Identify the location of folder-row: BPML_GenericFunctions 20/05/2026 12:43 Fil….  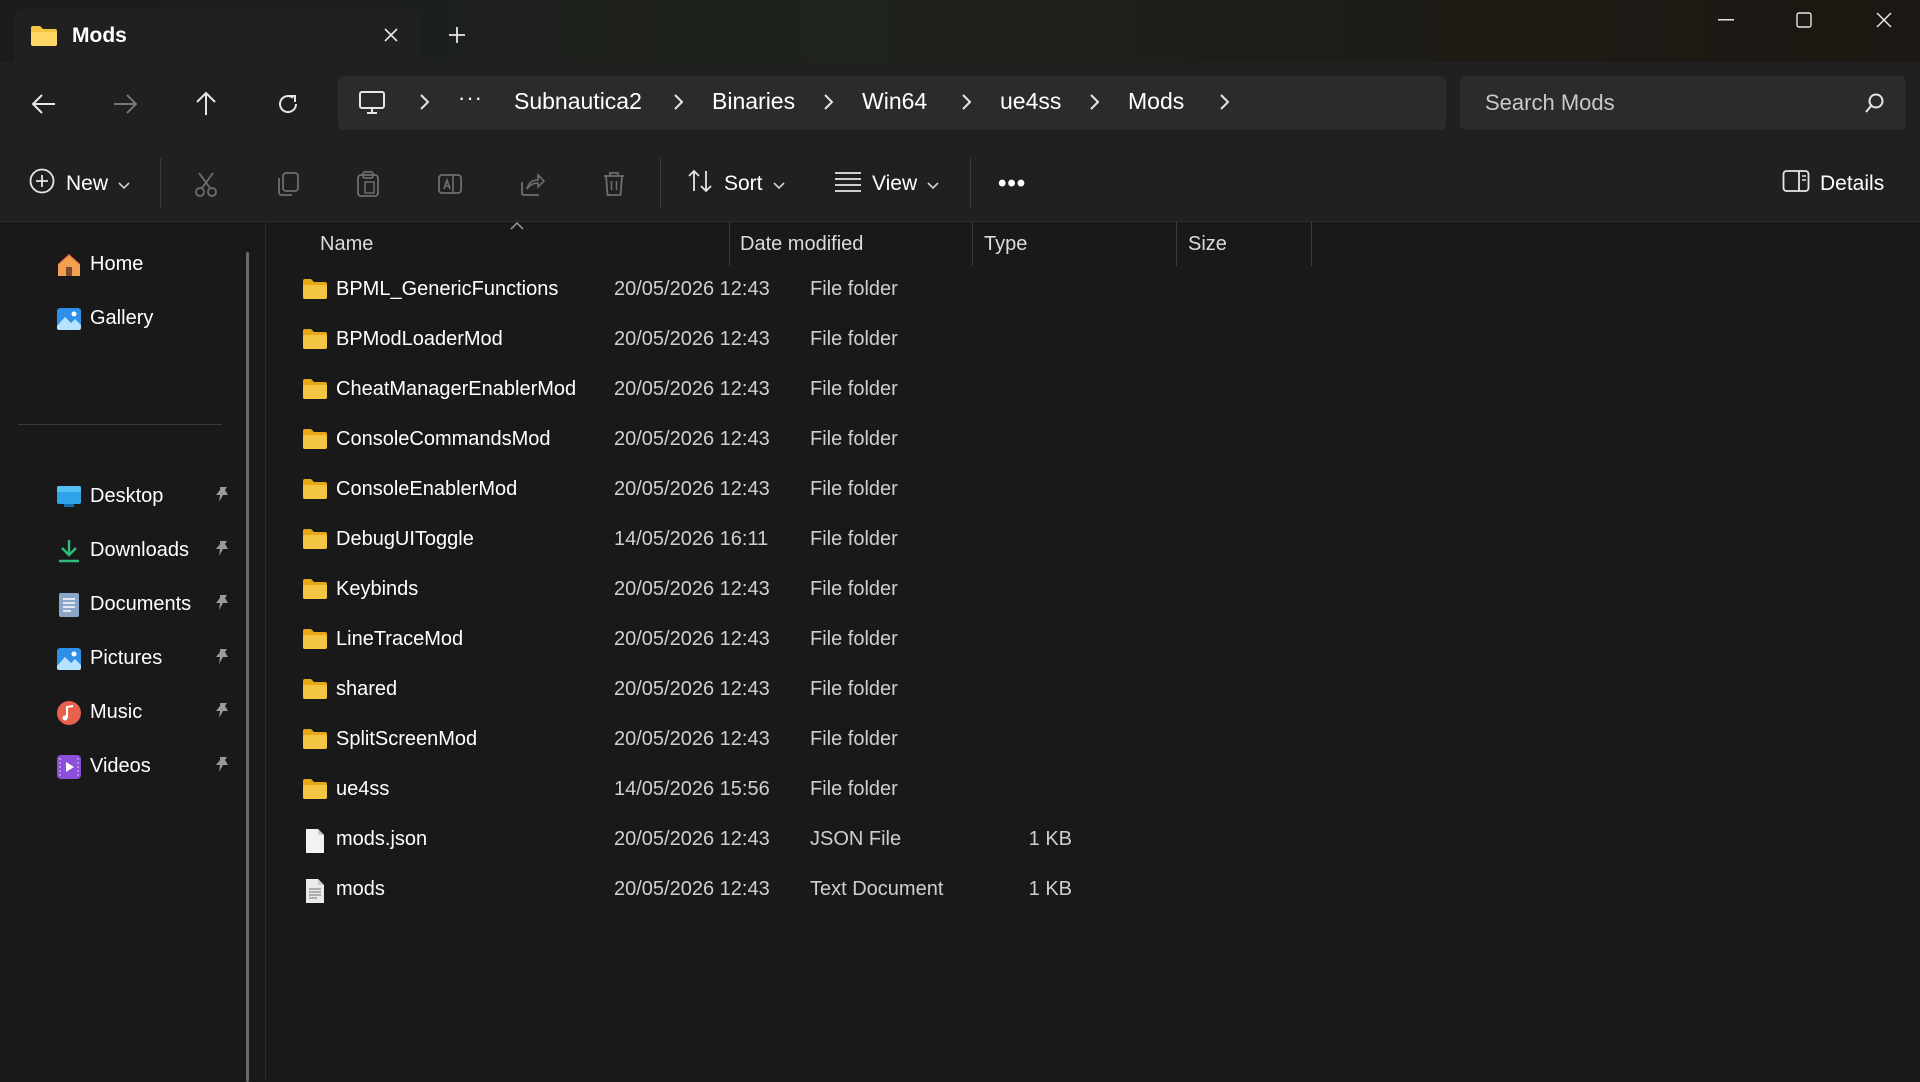
(937, 291).